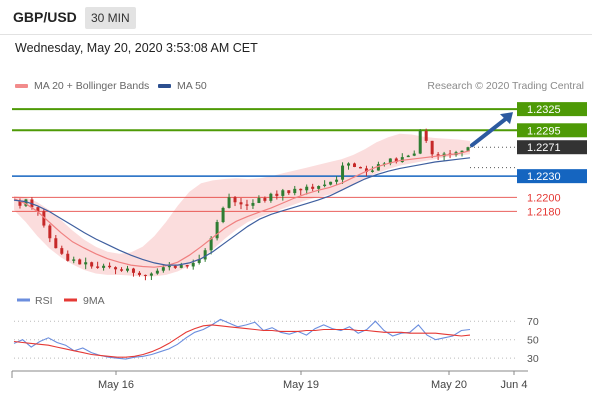 The width and height of the screenshot is (592, 408). I want to click on current-price-value: 1.2271, so click(544, 148).